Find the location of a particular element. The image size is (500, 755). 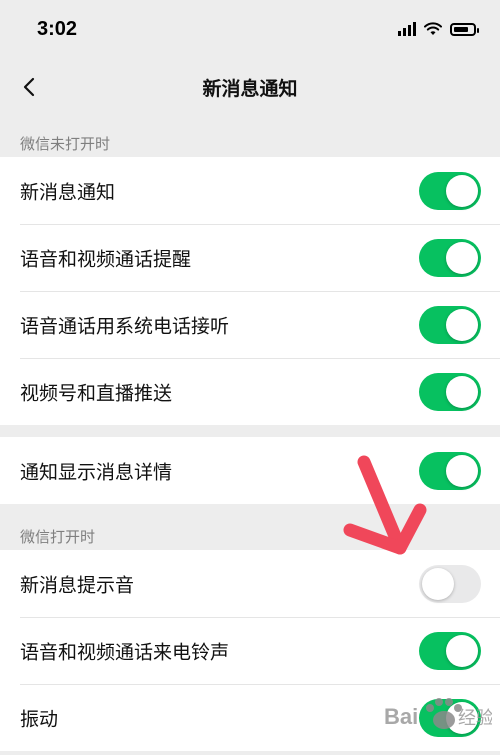

signal-icon is located at coordinates (407, 29).